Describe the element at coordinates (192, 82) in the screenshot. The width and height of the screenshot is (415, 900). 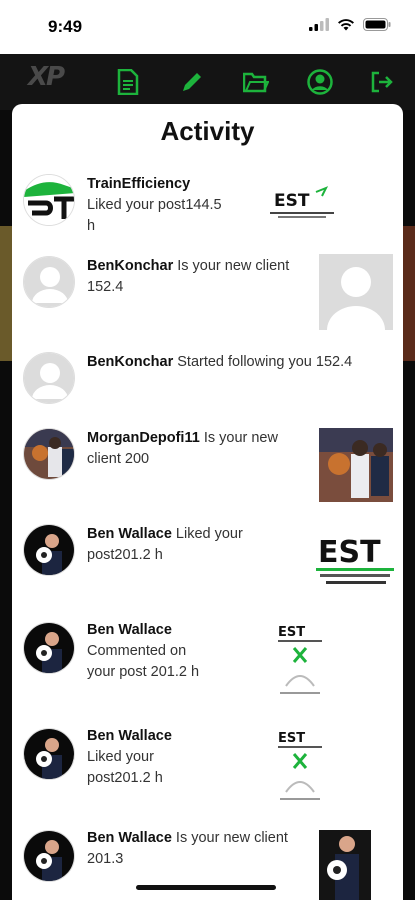
I see `pencil-icon` at that location.